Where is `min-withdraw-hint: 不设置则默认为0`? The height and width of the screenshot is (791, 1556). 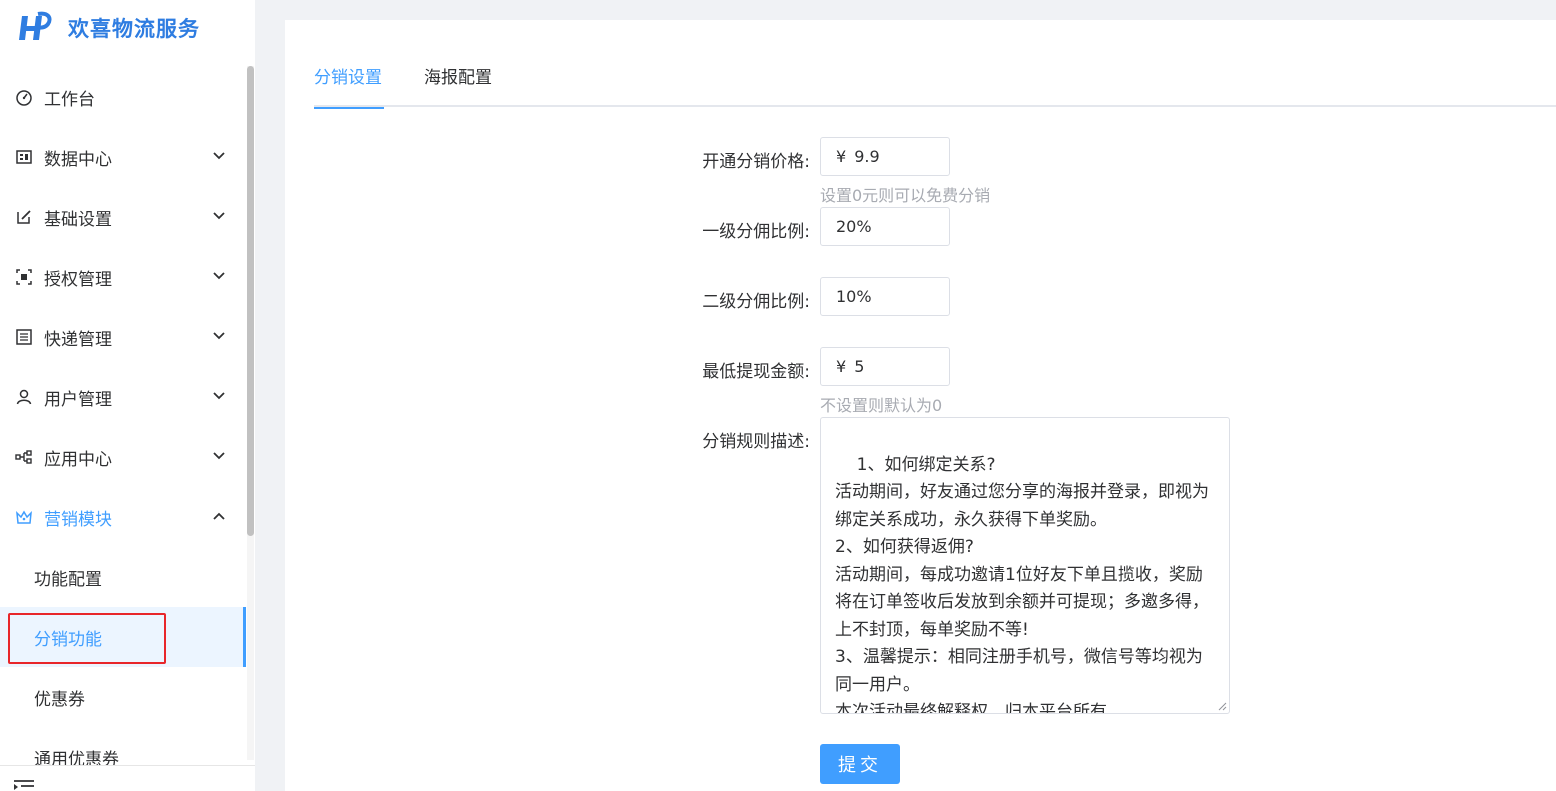
min-withdraw-hint: 不设置则默认为0 is located at coordinates (881, 405).